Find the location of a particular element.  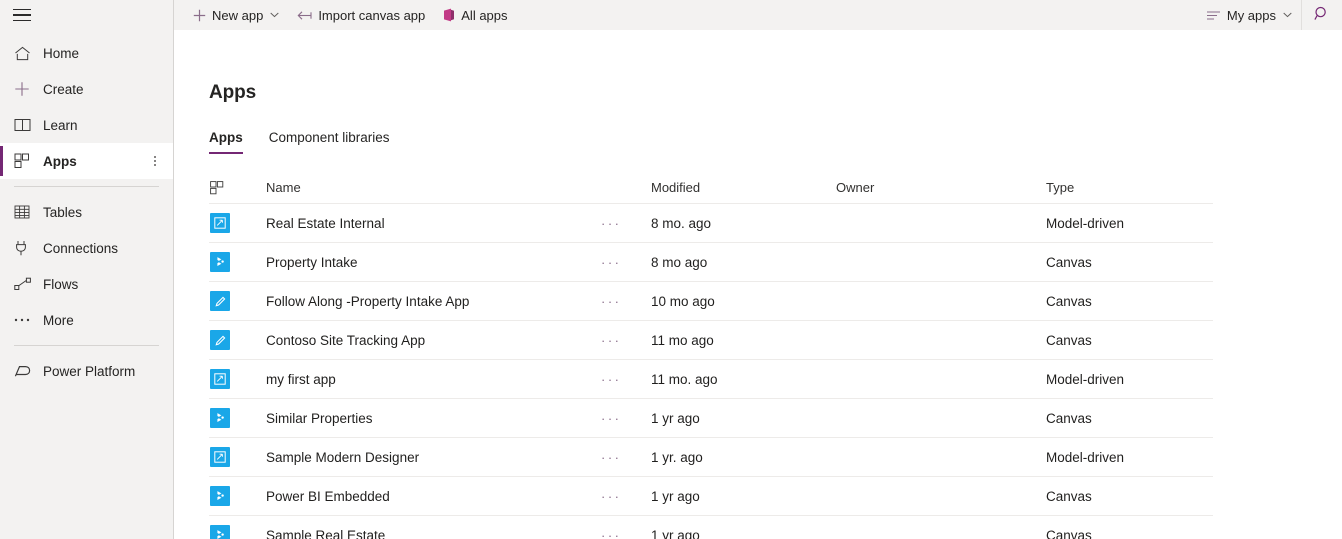

sidebar-item-label: More is located at coordinates (58, 320).